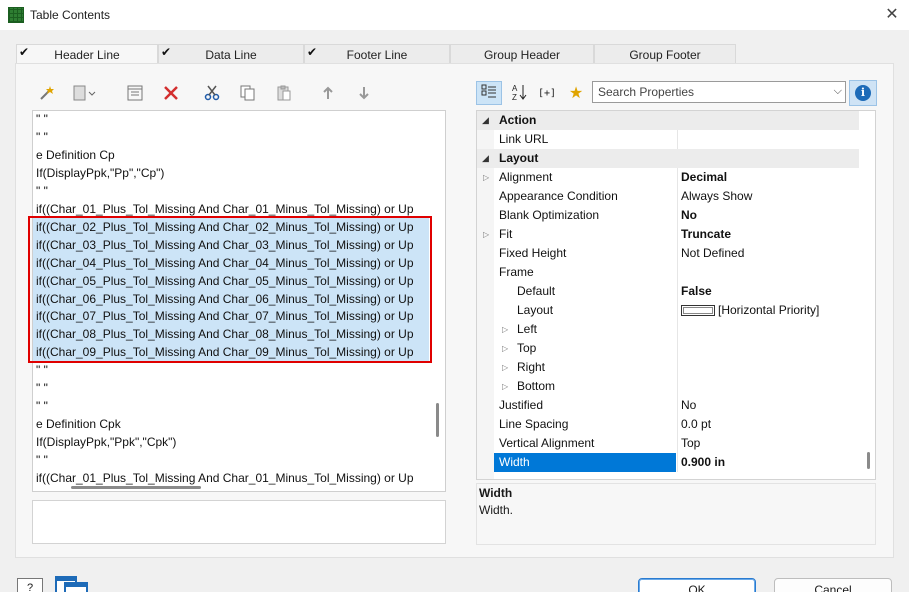 The height and width of the screenshot is (592, 909). Describe the element at coordinates (30, 585) in the screenshot. I see `help-button: ?` at that location.